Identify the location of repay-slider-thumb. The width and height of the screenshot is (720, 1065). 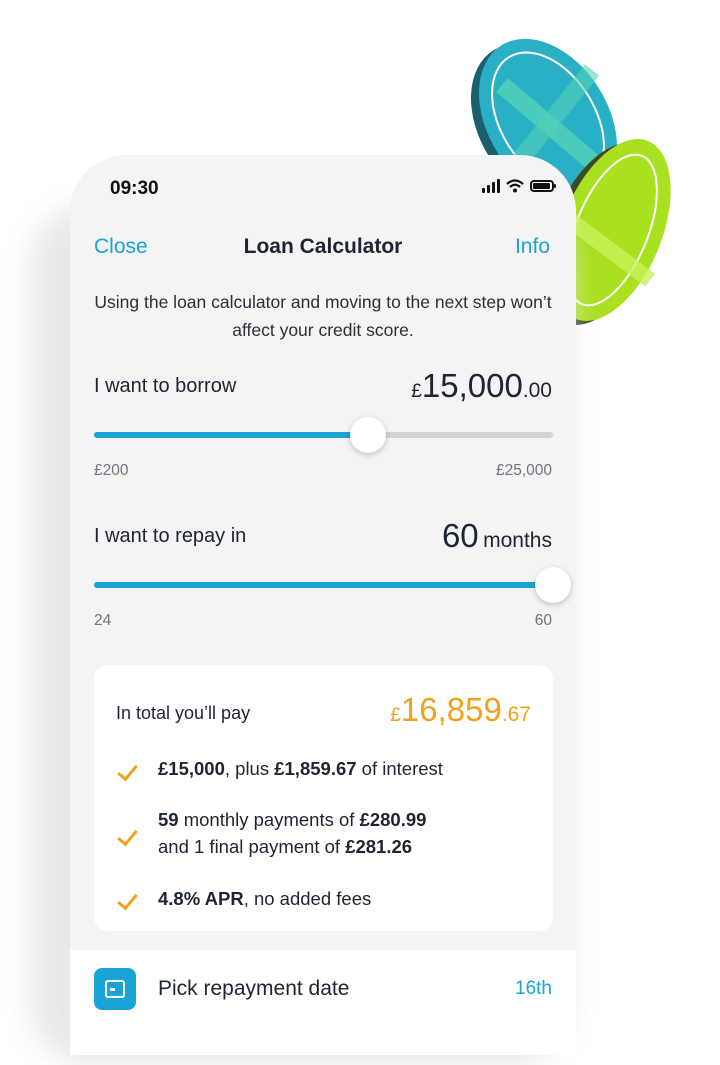
(553, 585).